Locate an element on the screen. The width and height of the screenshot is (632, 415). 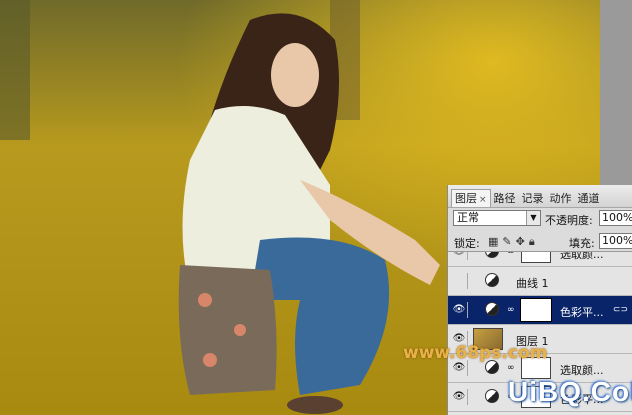
tab-paths: 路径 is located at coordinates (505, 198).